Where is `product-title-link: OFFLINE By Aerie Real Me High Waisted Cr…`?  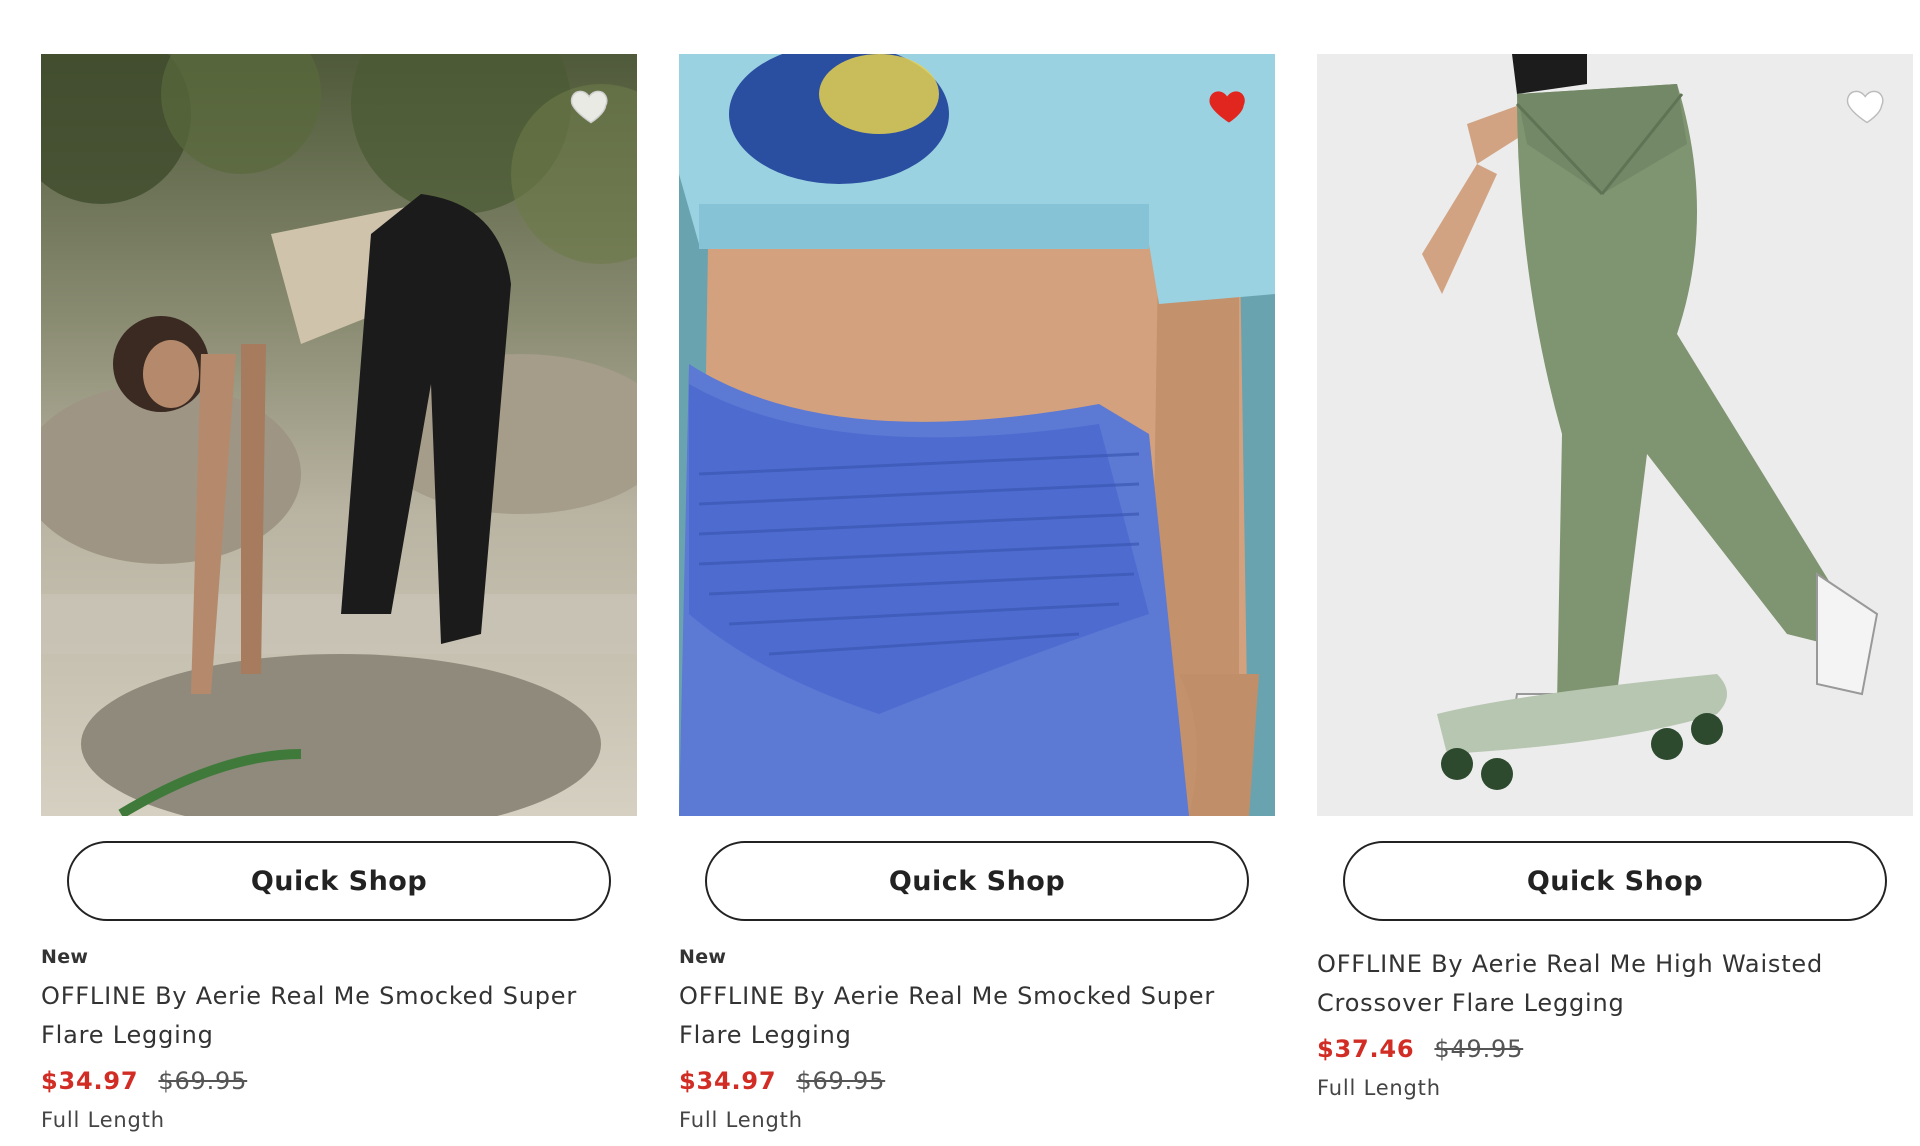 product-title-link: OFFLINE By Aerie Real Me High Waisted Cr… is located at coordinates (1597, 984).